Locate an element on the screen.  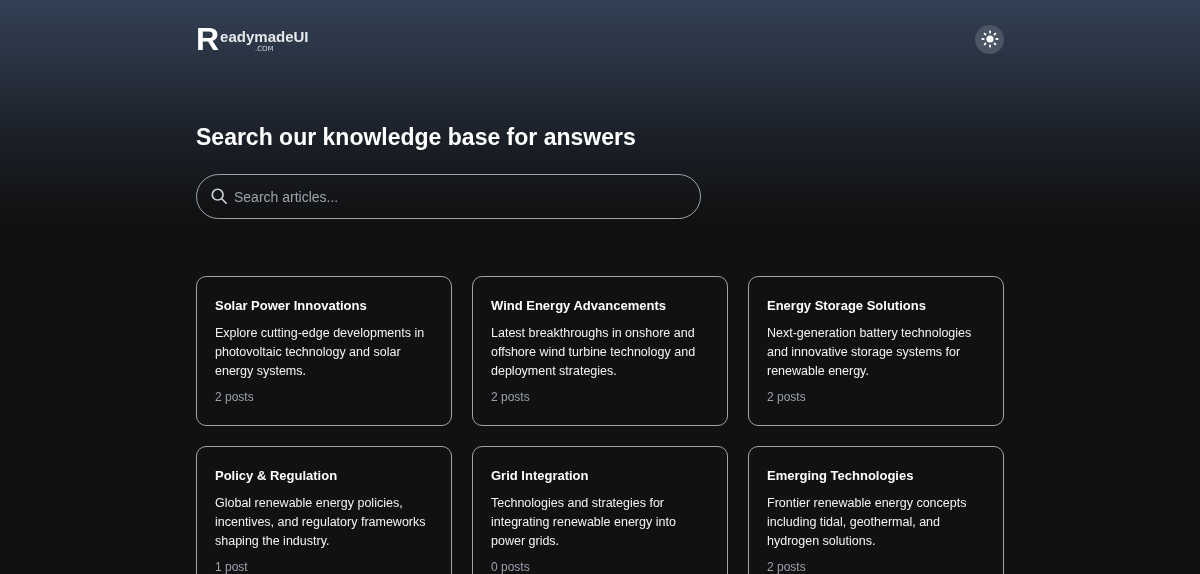
category-card: Emerging Technologies Frontier renewable energy concepts including tidal, geothermal, and hydrogen solutions. 2 posts is located at coordinates (876, 510).